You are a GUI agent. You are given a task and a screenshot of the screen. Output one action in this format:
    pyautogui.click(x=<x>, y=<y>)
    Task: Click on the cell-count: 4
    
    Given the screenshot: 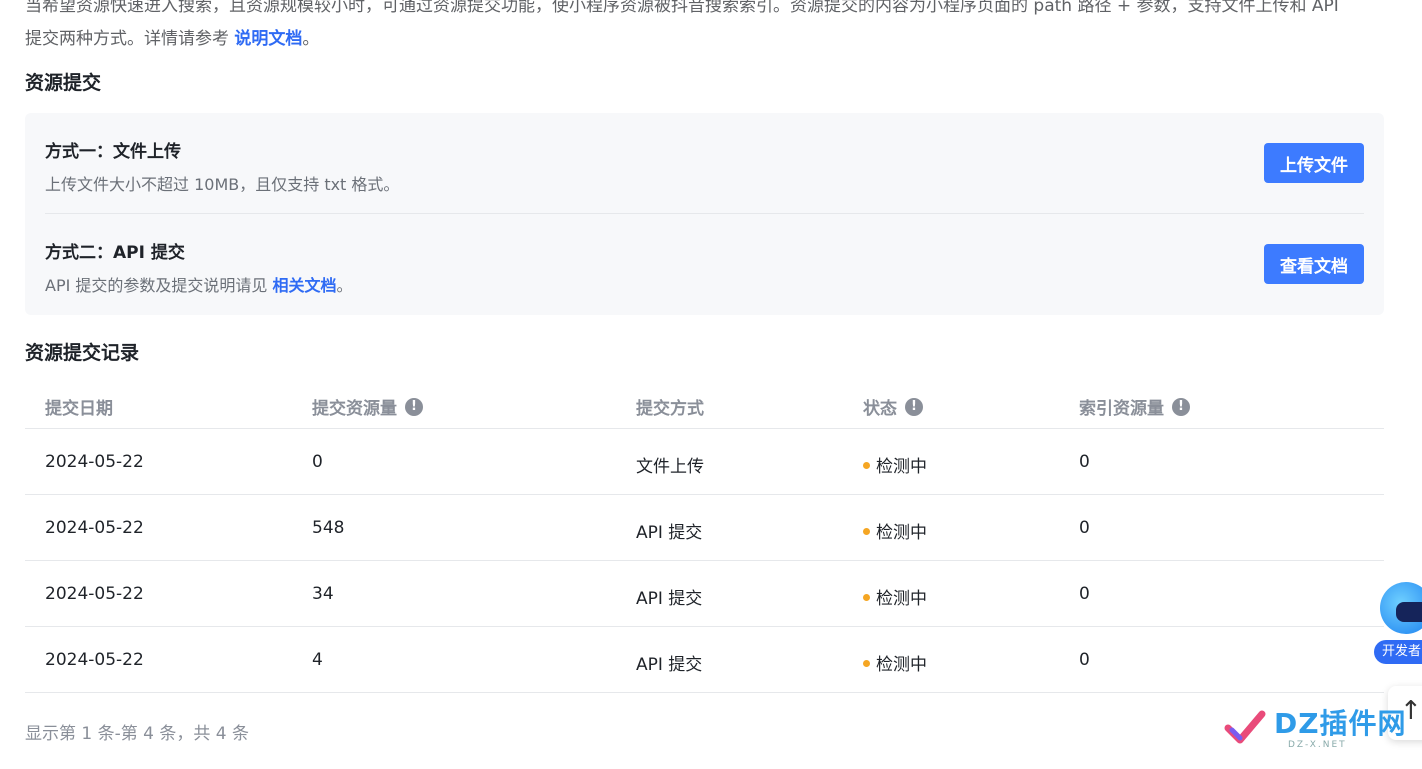 What is the action you would take?
    pyautogui.click(x=317, y=660)
    